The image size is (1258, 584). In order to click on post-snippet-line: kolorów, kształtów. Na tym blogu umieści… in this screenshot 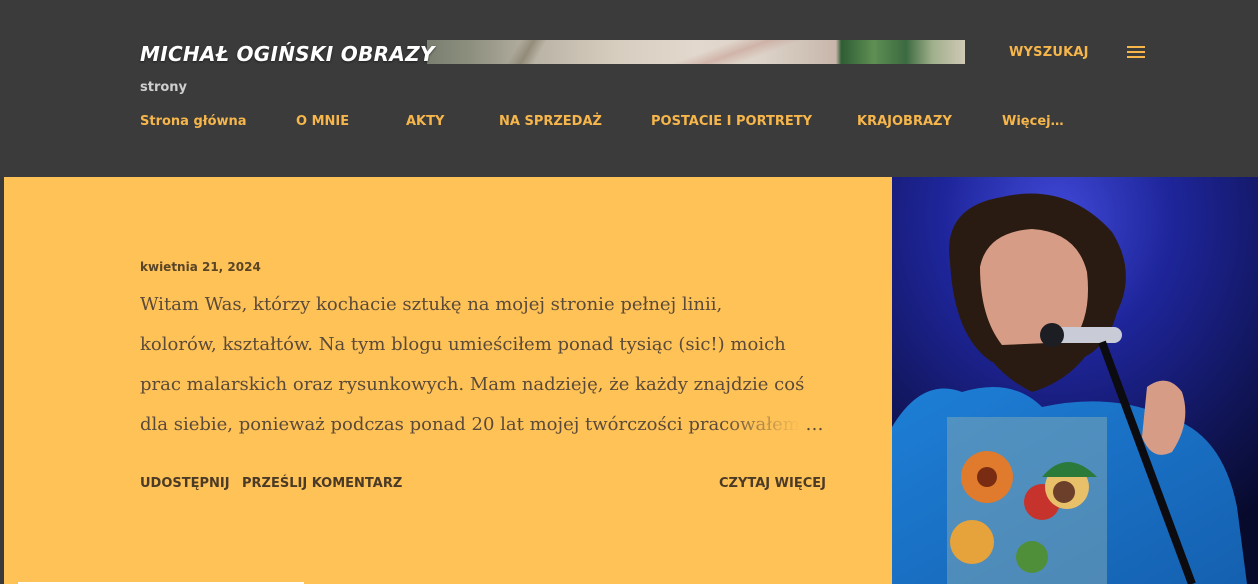, I will do `click(463, 344)`.